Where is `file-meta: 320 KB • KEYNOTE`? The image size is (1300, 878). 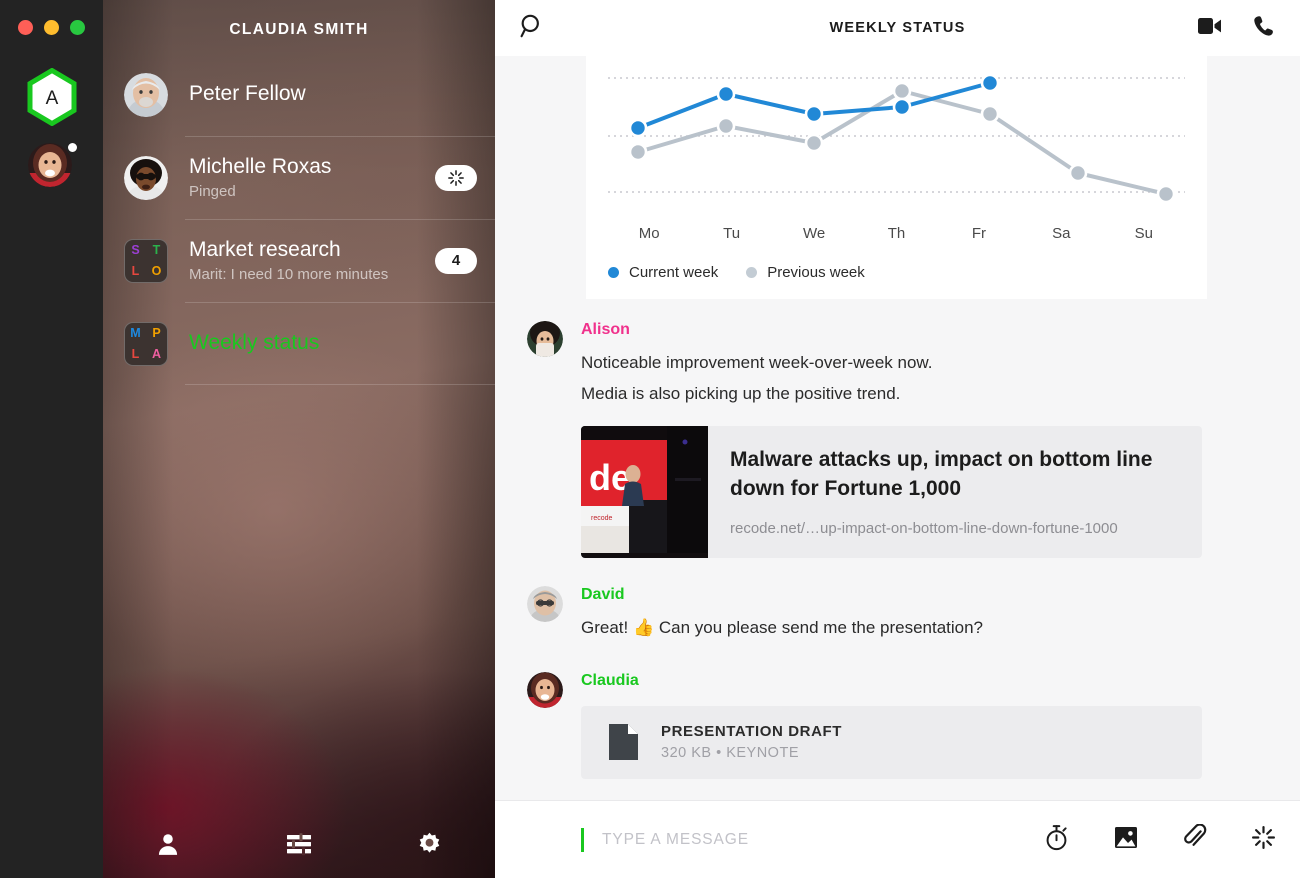 file-meta: 320 KB • KEYNOTE is located at coordinates (730, 753).